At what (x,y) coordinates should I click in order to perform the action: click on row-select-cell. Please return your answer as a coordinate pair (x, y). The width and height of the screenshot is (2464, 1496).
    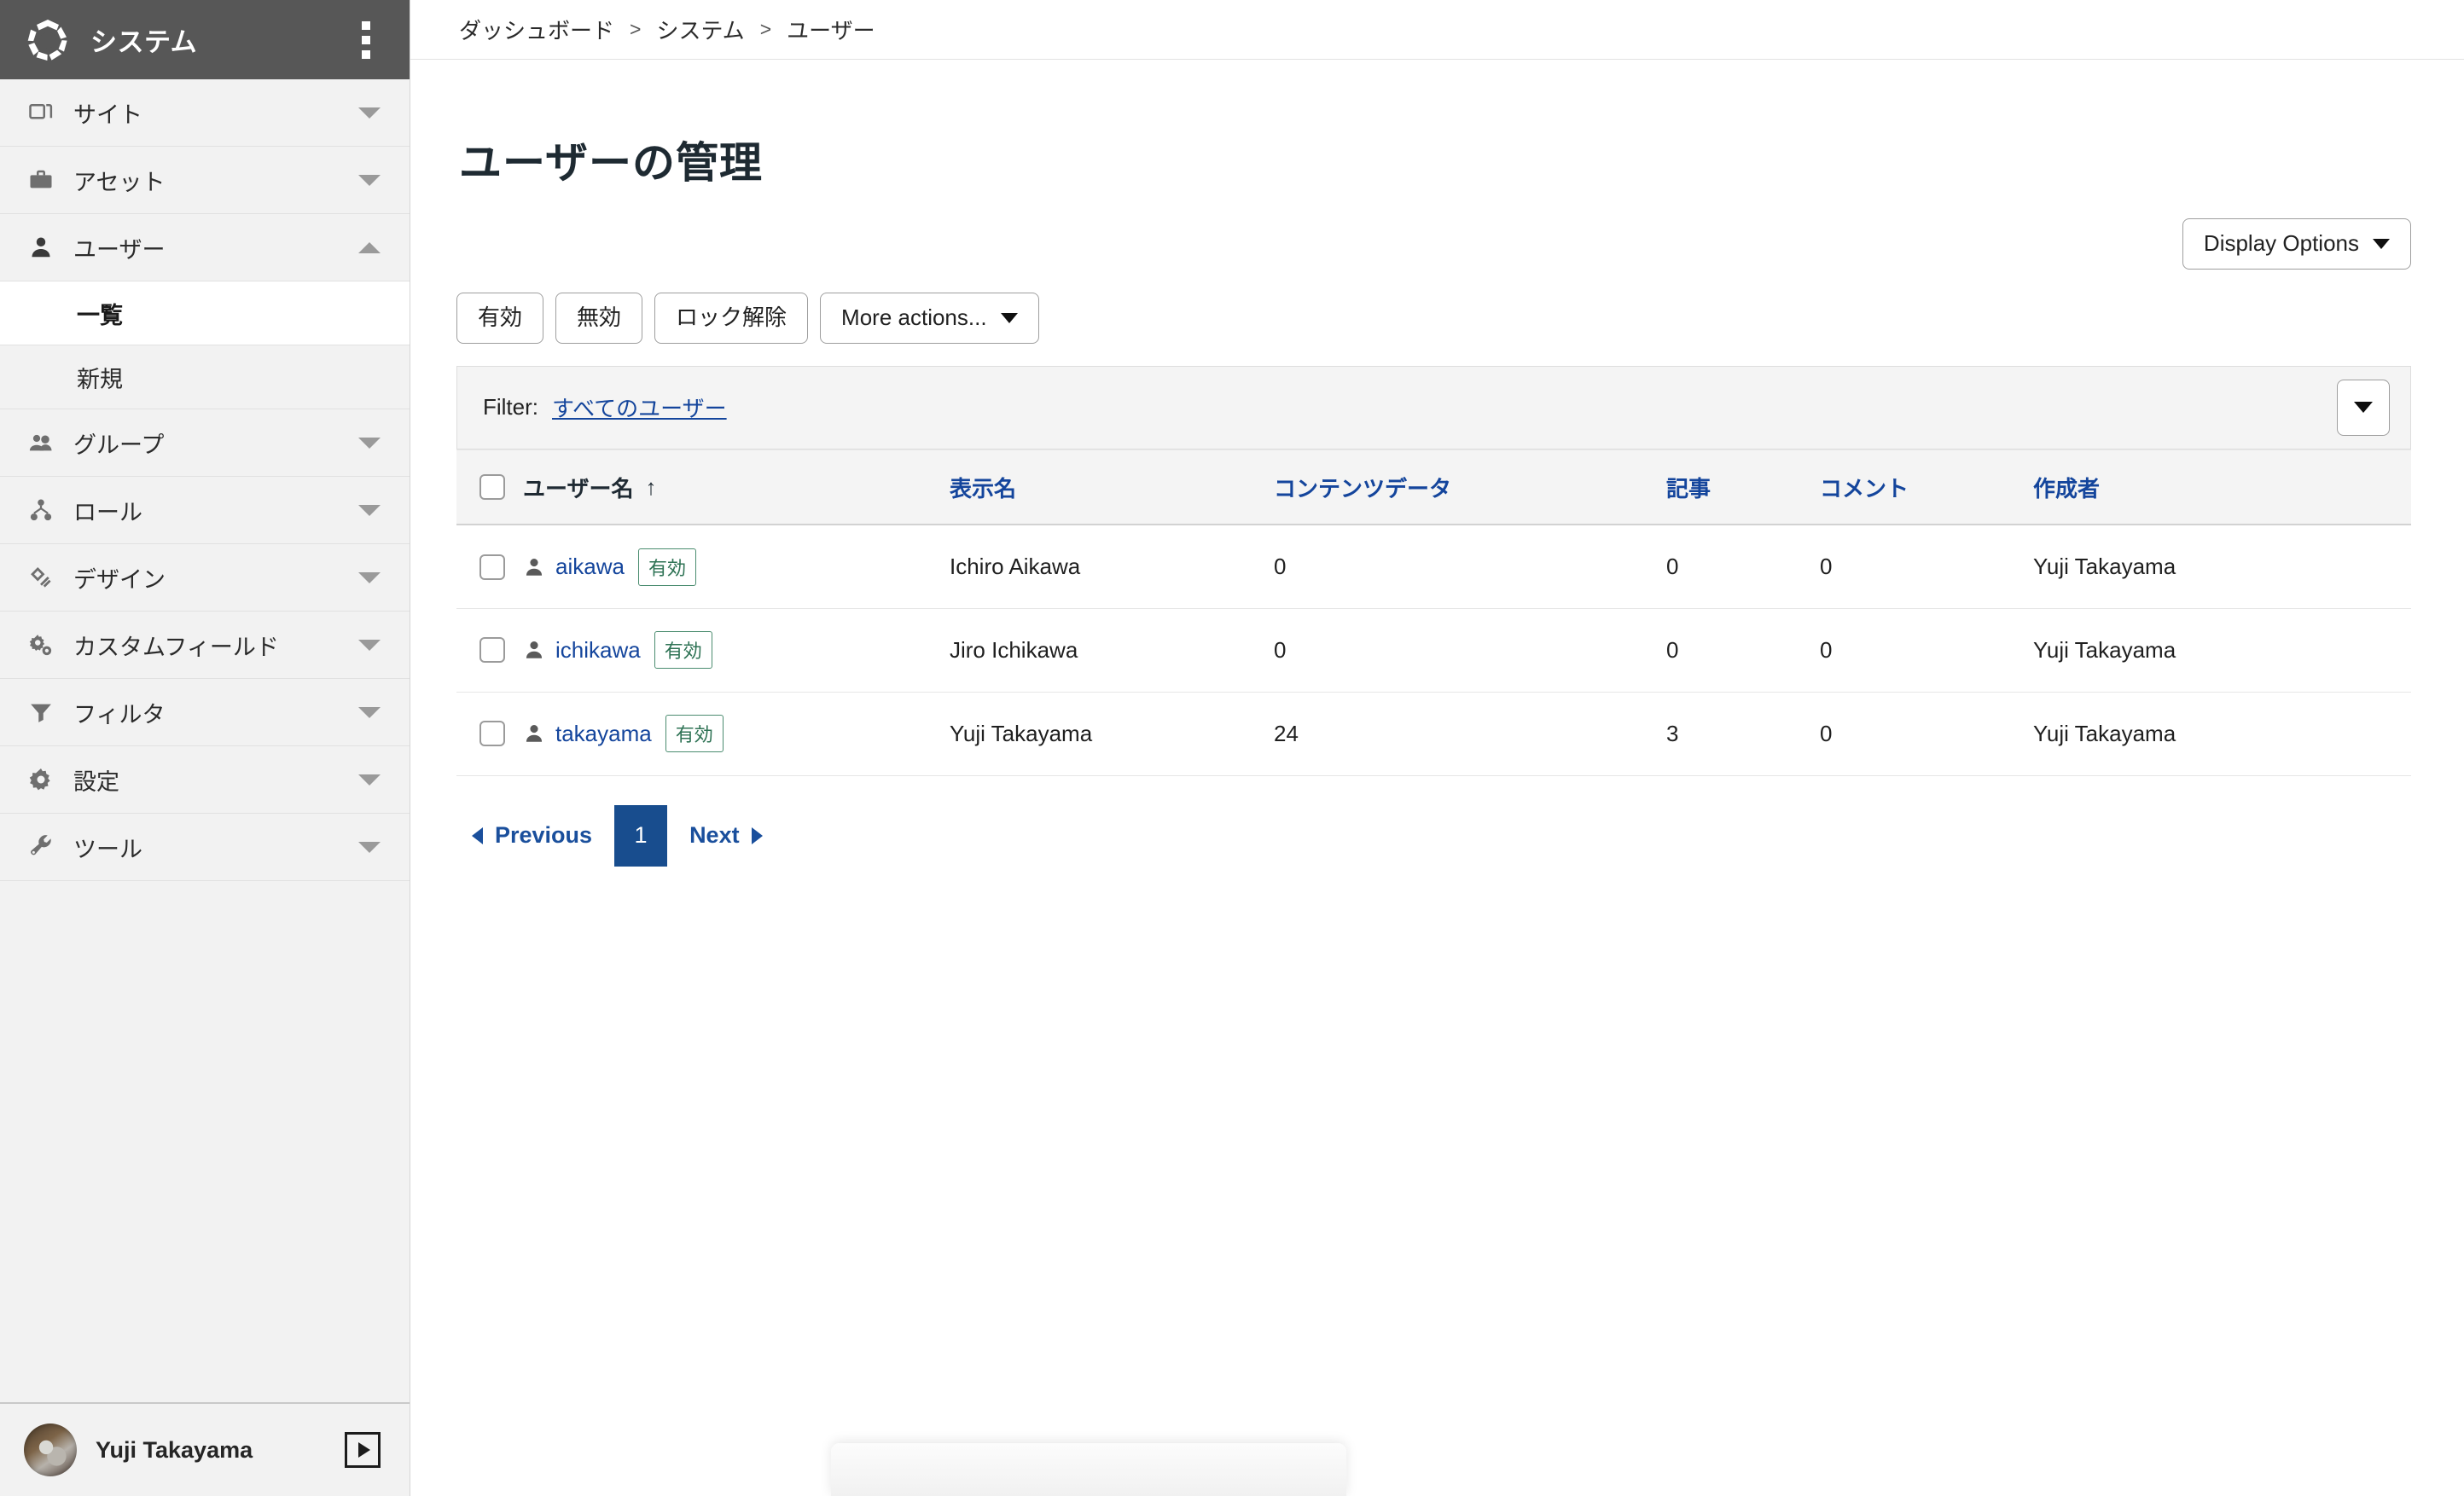
    Looking at the image, I should click on (489, 734).